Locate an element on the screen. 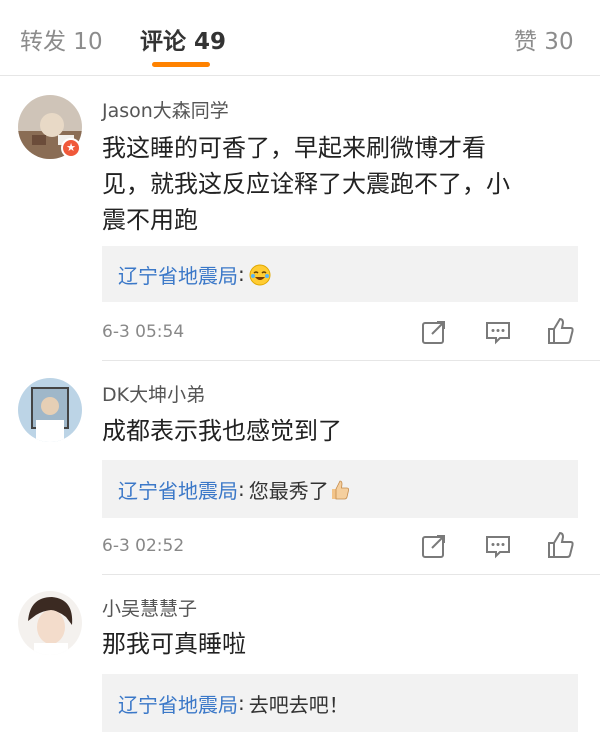 This screenshot has width=600, height=744. comment-username: DK大坤小弟 is located at coordinates (153, 393).